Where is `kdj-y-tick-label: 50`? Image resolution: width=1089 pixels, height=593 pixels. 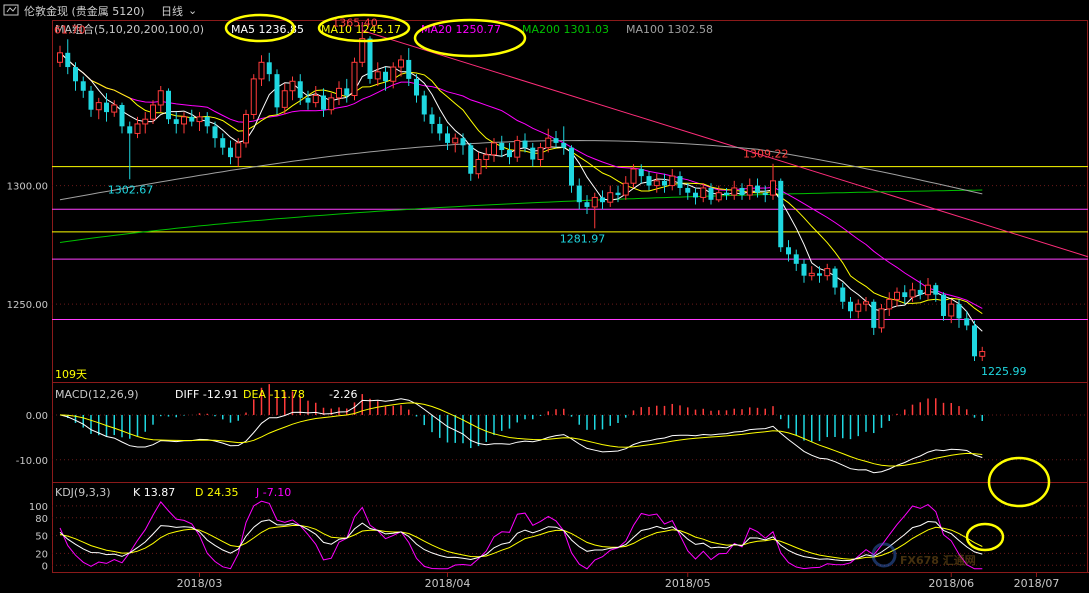
kdj-y-tick-label: 50 is located at coordinates (41, 537).